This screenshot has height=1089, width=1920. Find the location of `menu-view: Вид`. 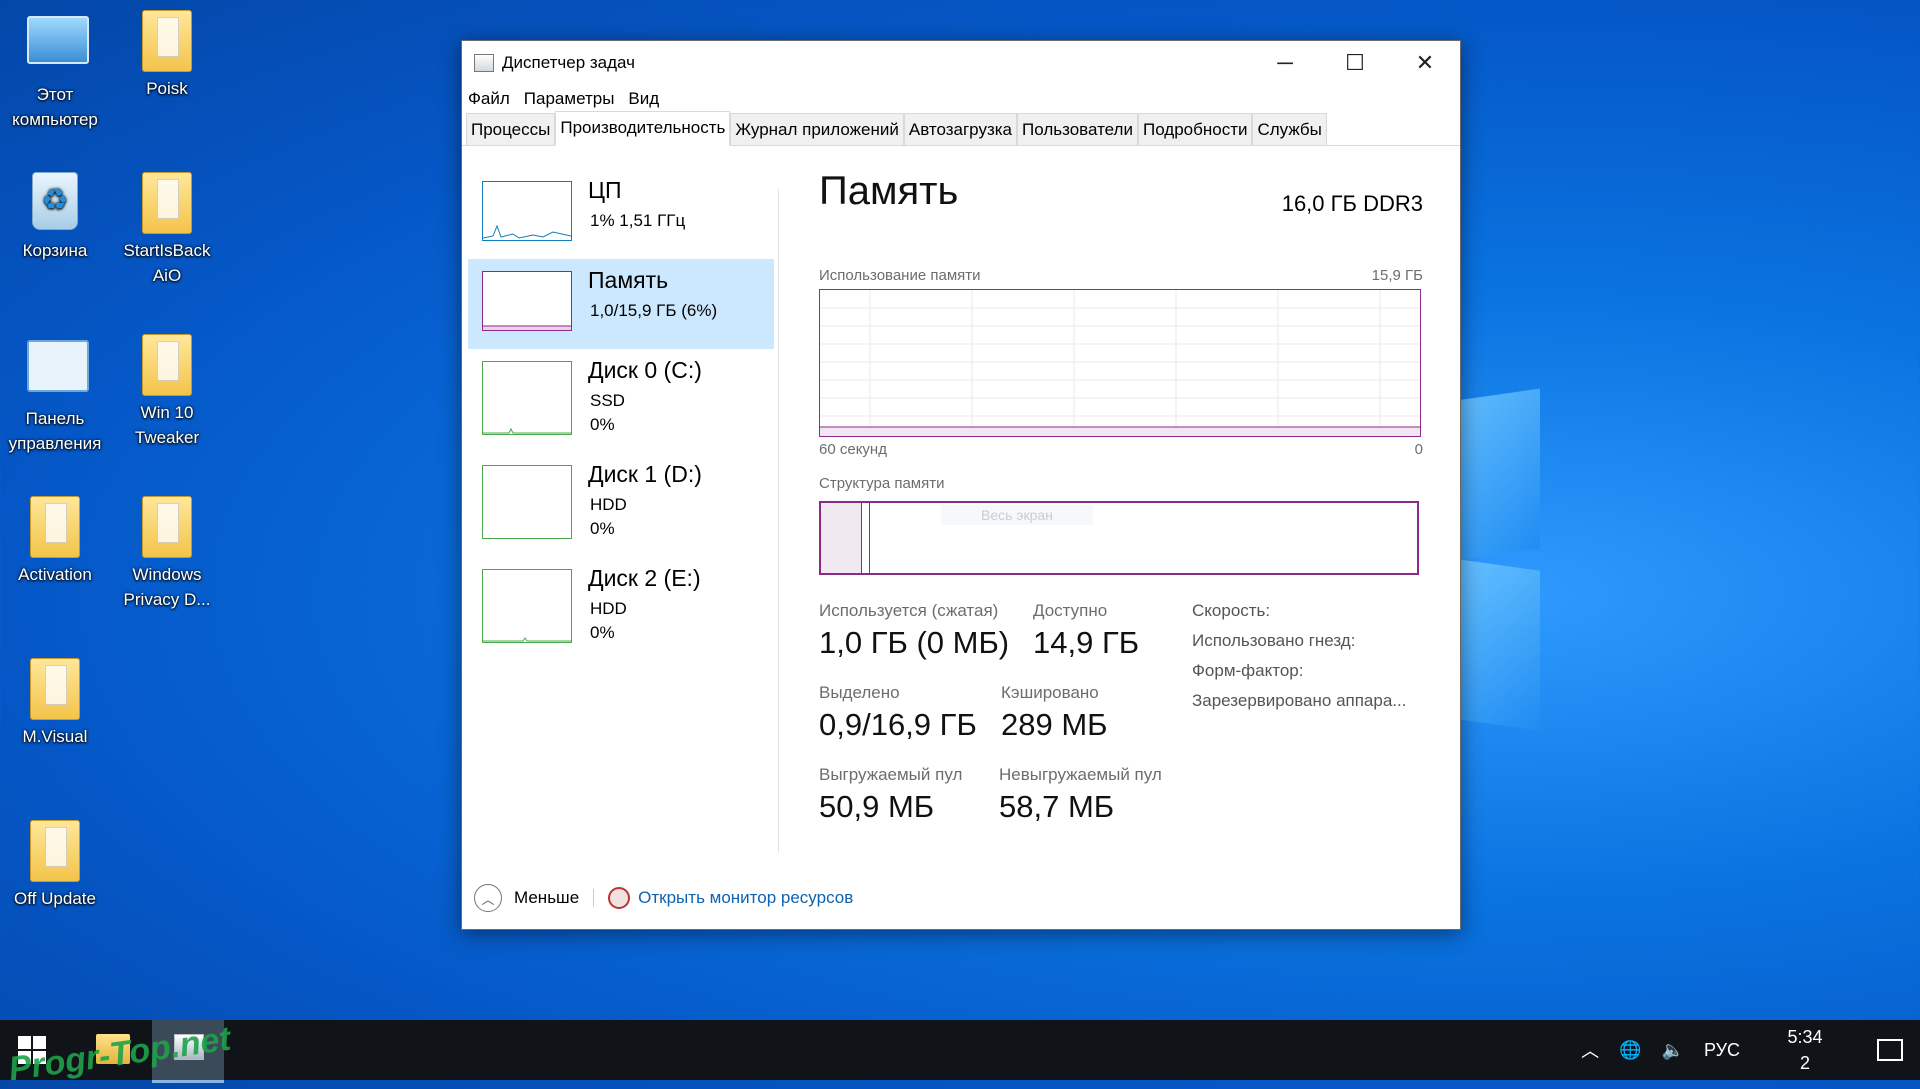

menu-view: Вид is located at coordinates (643, 99).